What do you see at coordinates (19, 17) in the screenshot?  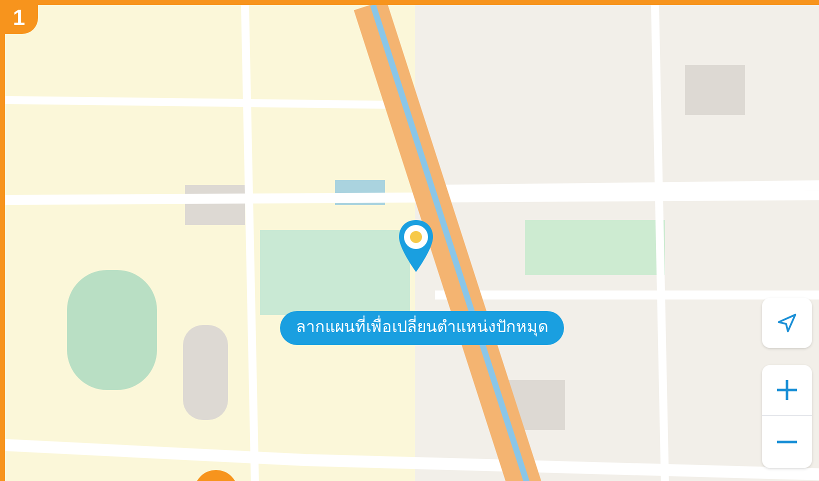 I see `step-badge: 1` at bounding box center [19, 17].